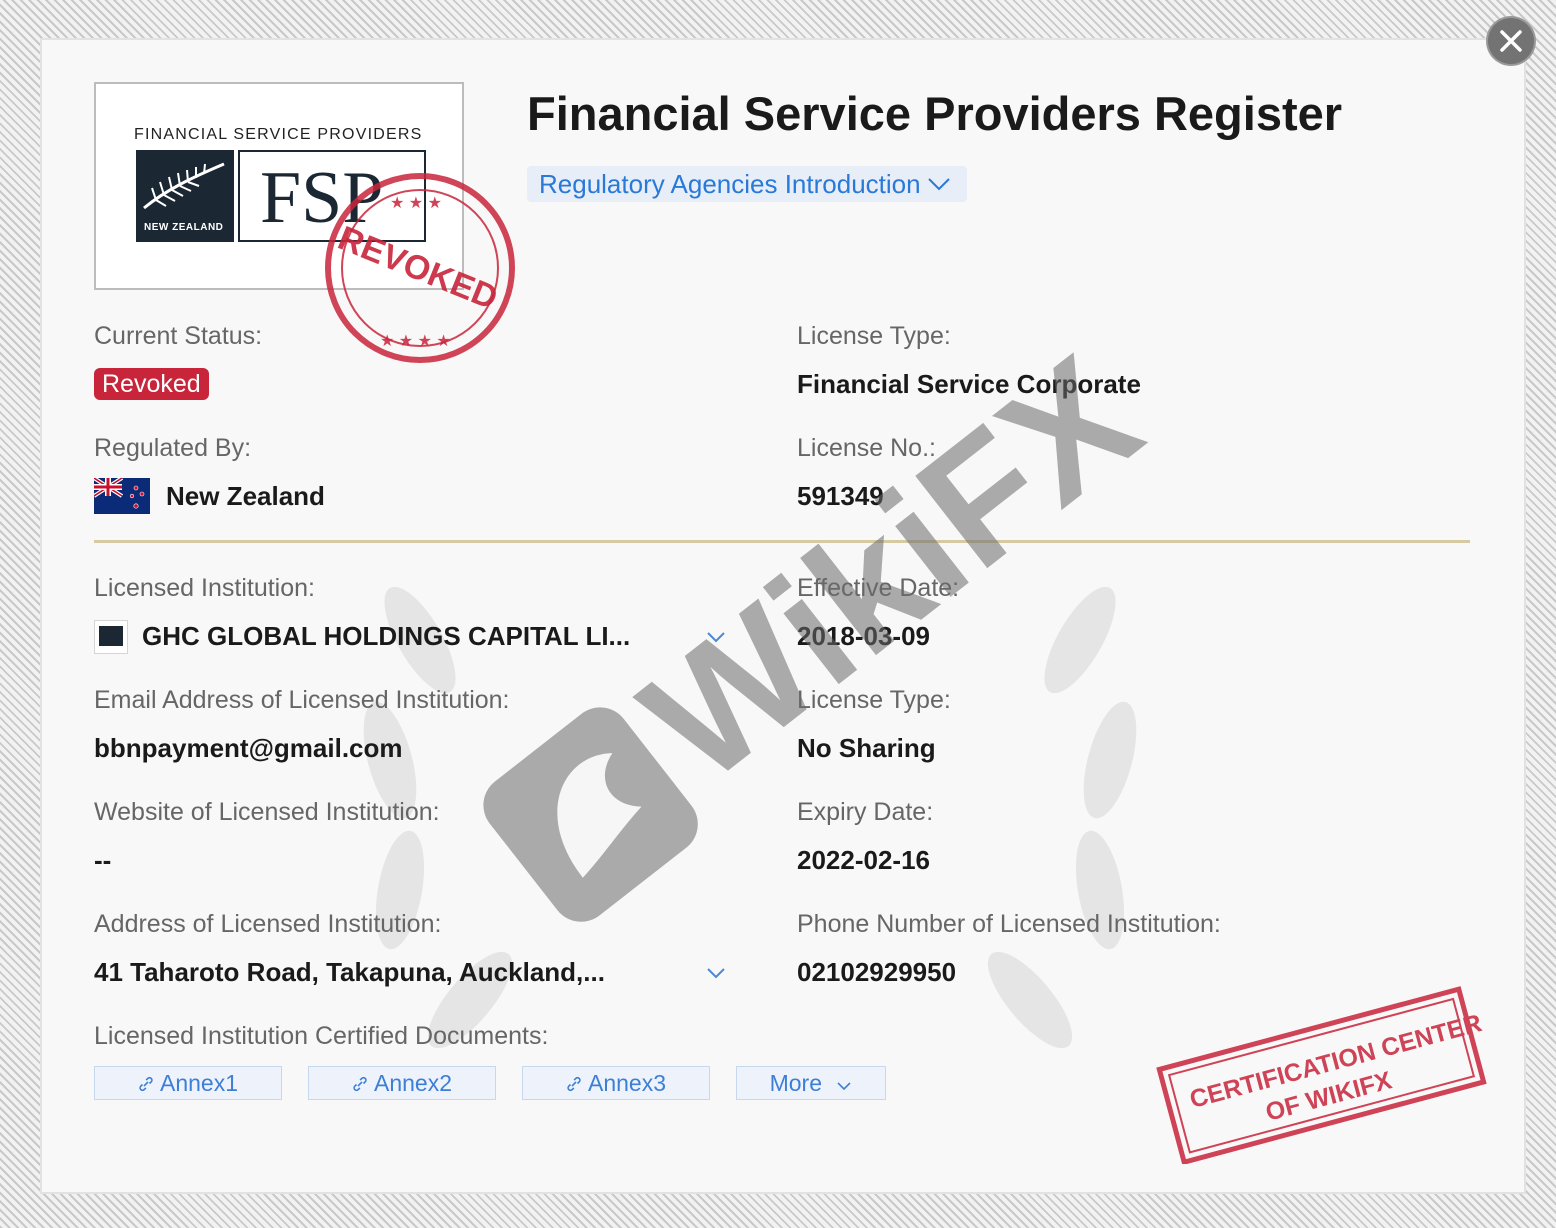 The height and width of the screenshot is (1228, 1556). What do you see at coordinates (412, 1083) in the screenshot?
I see `annex2-label: Annex2` at bounding box center [412, 1083].